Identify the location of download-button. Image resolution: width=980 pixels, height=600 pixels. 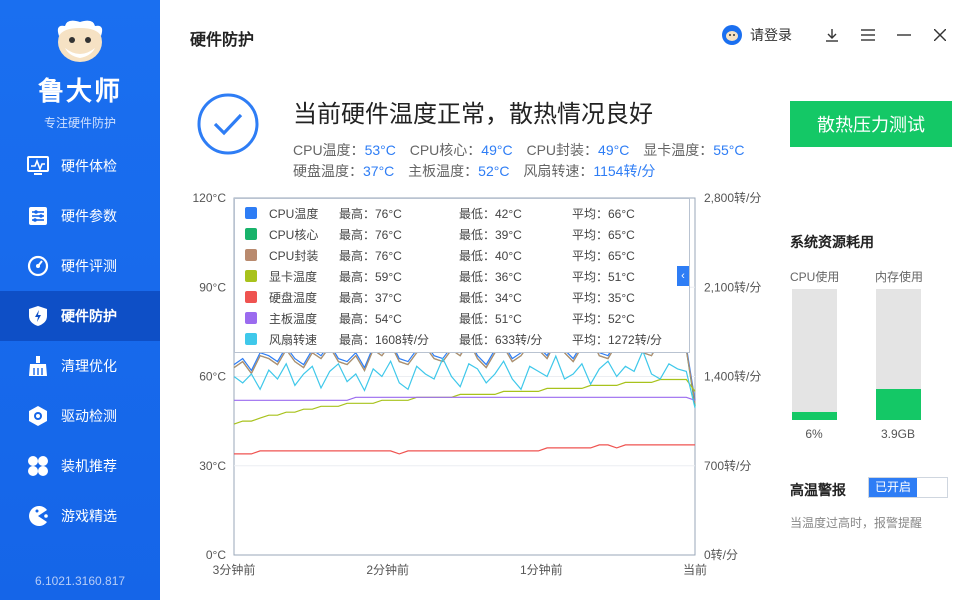
(832, 35).